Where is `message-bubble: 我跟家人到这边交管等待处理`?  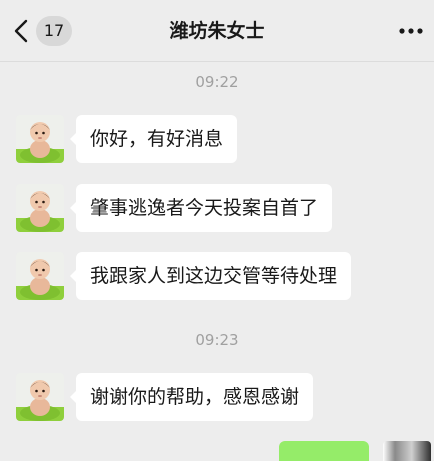 message-bubble: 我跟家人到这边交管等待处理 is located at coordinates (210, 276).